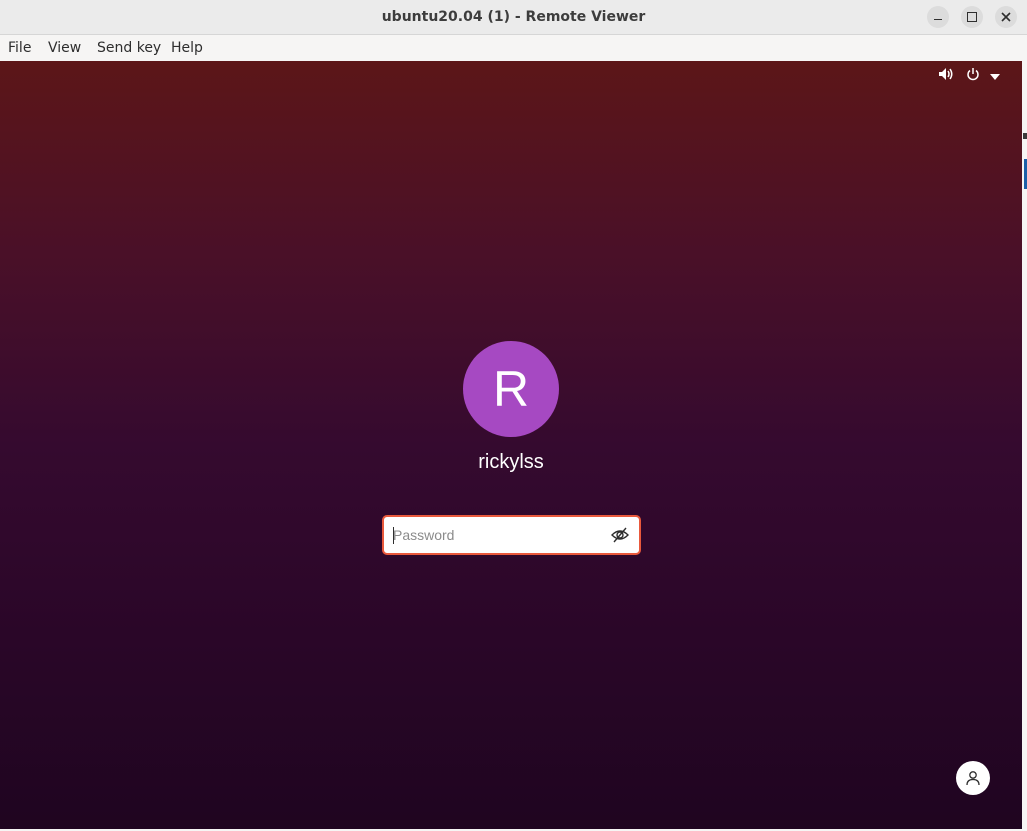 The height and width of the screenshot is (831, 1027). What do you see at coordinates (620, 535) in the screenshot?
I see `eye-slash-icon` at bounding box center [620, 535].